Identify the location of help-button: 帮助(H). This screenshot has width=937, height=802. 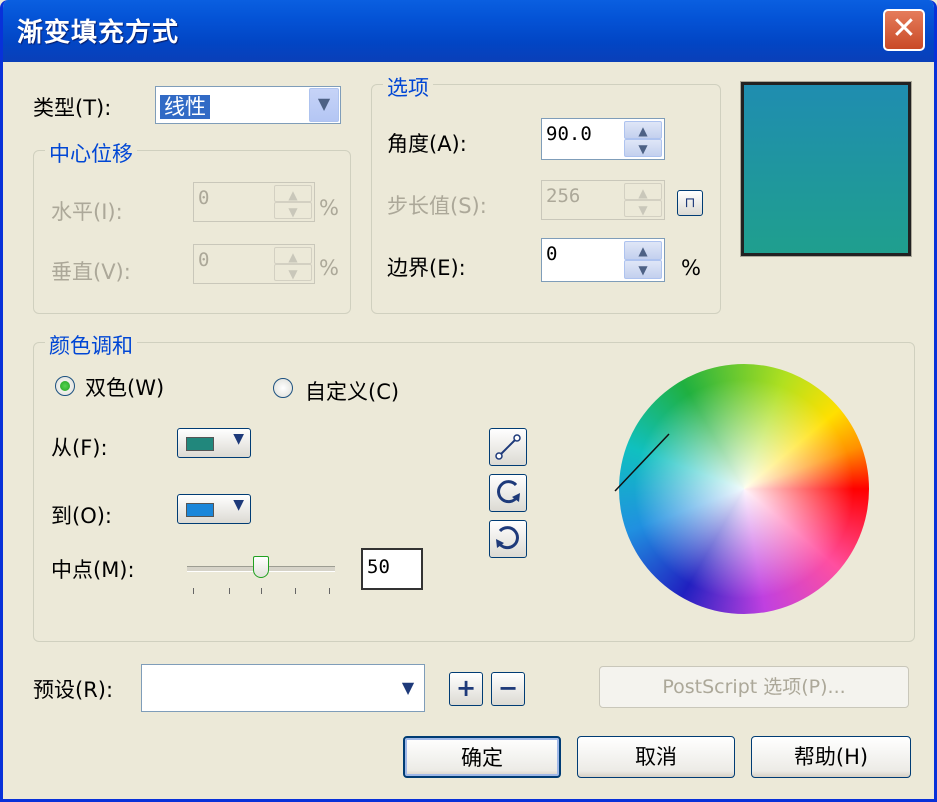
(831, 757).